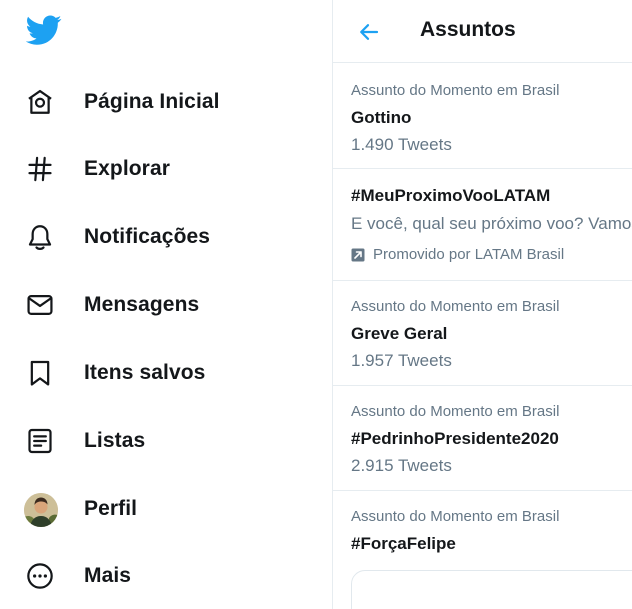 The image size is (632, 609). I want to click on more-circle-icon, so click(40, 576).